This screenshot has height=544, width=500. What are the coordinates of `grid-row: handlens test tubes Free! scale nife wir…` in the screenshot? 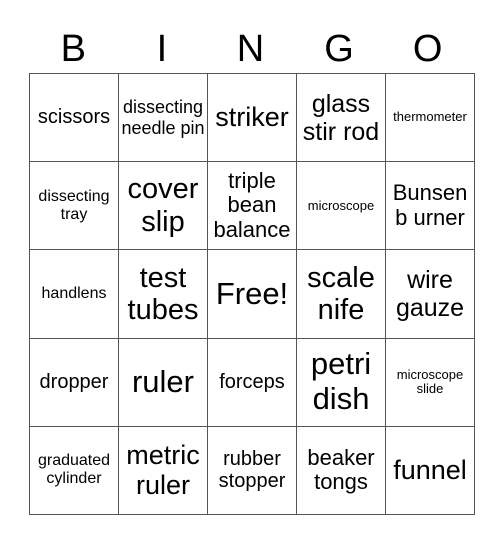 It's located at (252, 294).